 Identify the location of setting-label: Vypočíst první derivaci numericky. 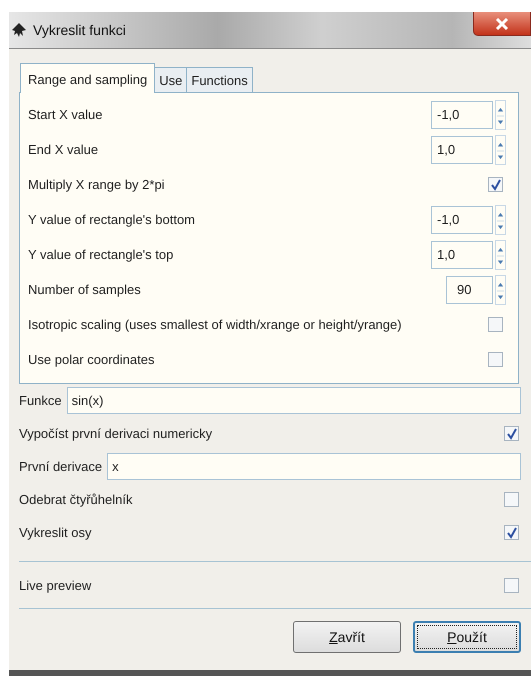
(115, 433).